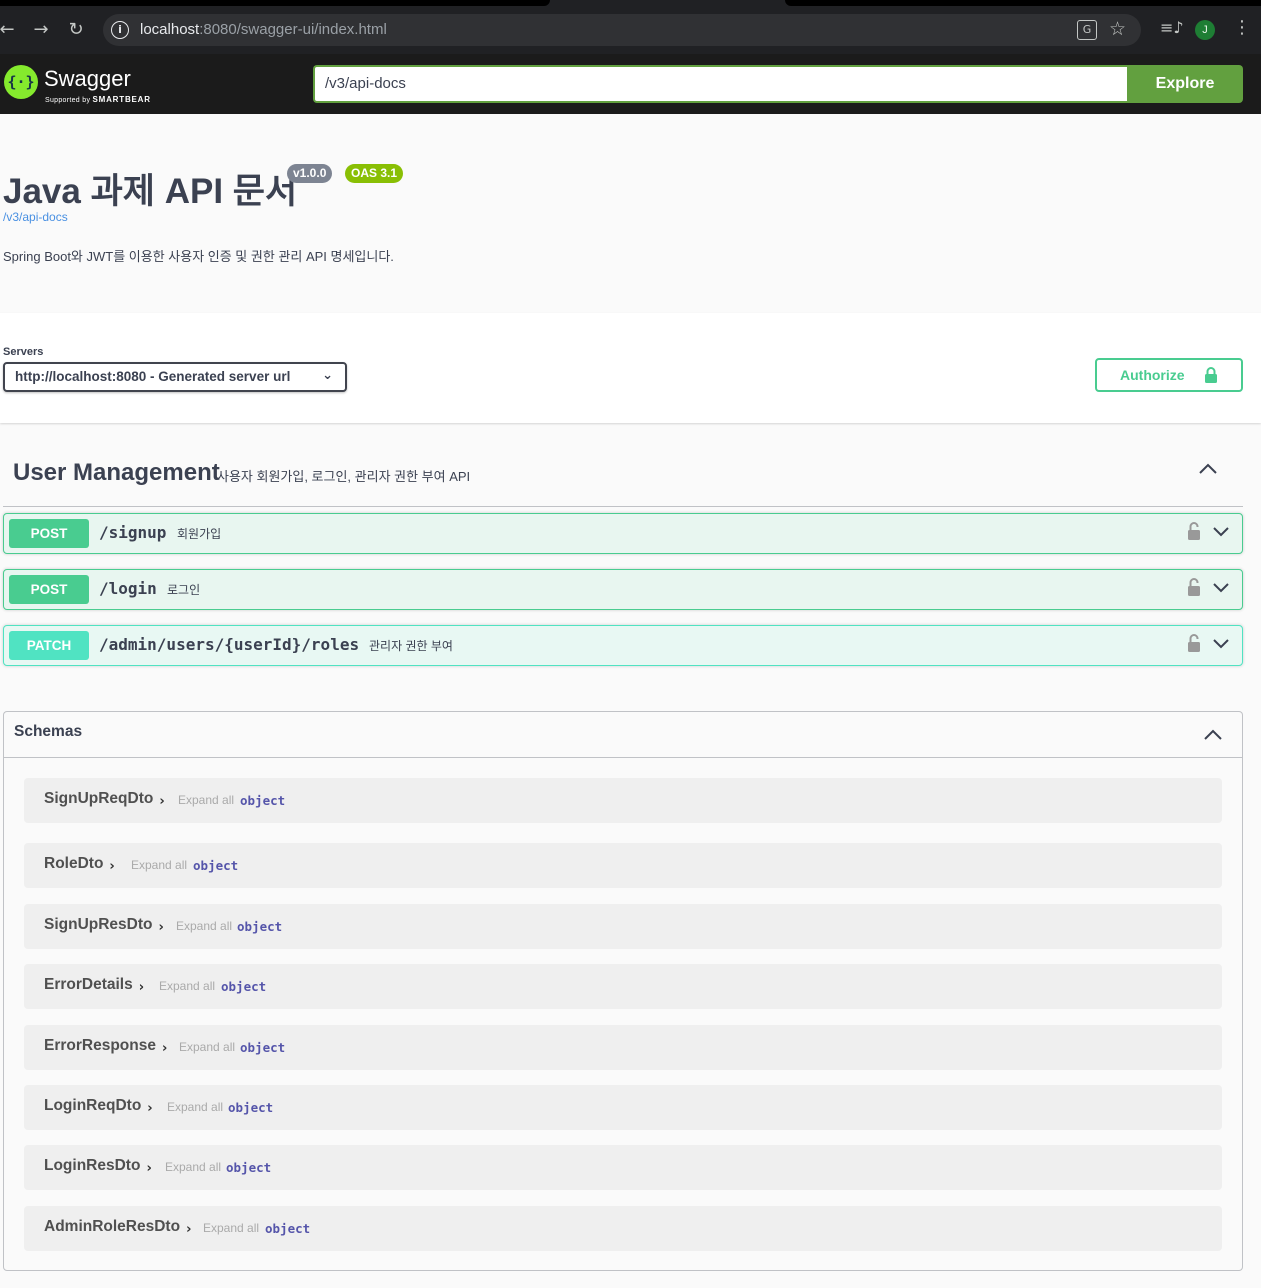 This screenshot has width=1261, height=1288. What do you see at coordinates (88, 984) in the screenshot?
I see `schema-name-text: ErrorDetails` at bounding box center [88, 984].